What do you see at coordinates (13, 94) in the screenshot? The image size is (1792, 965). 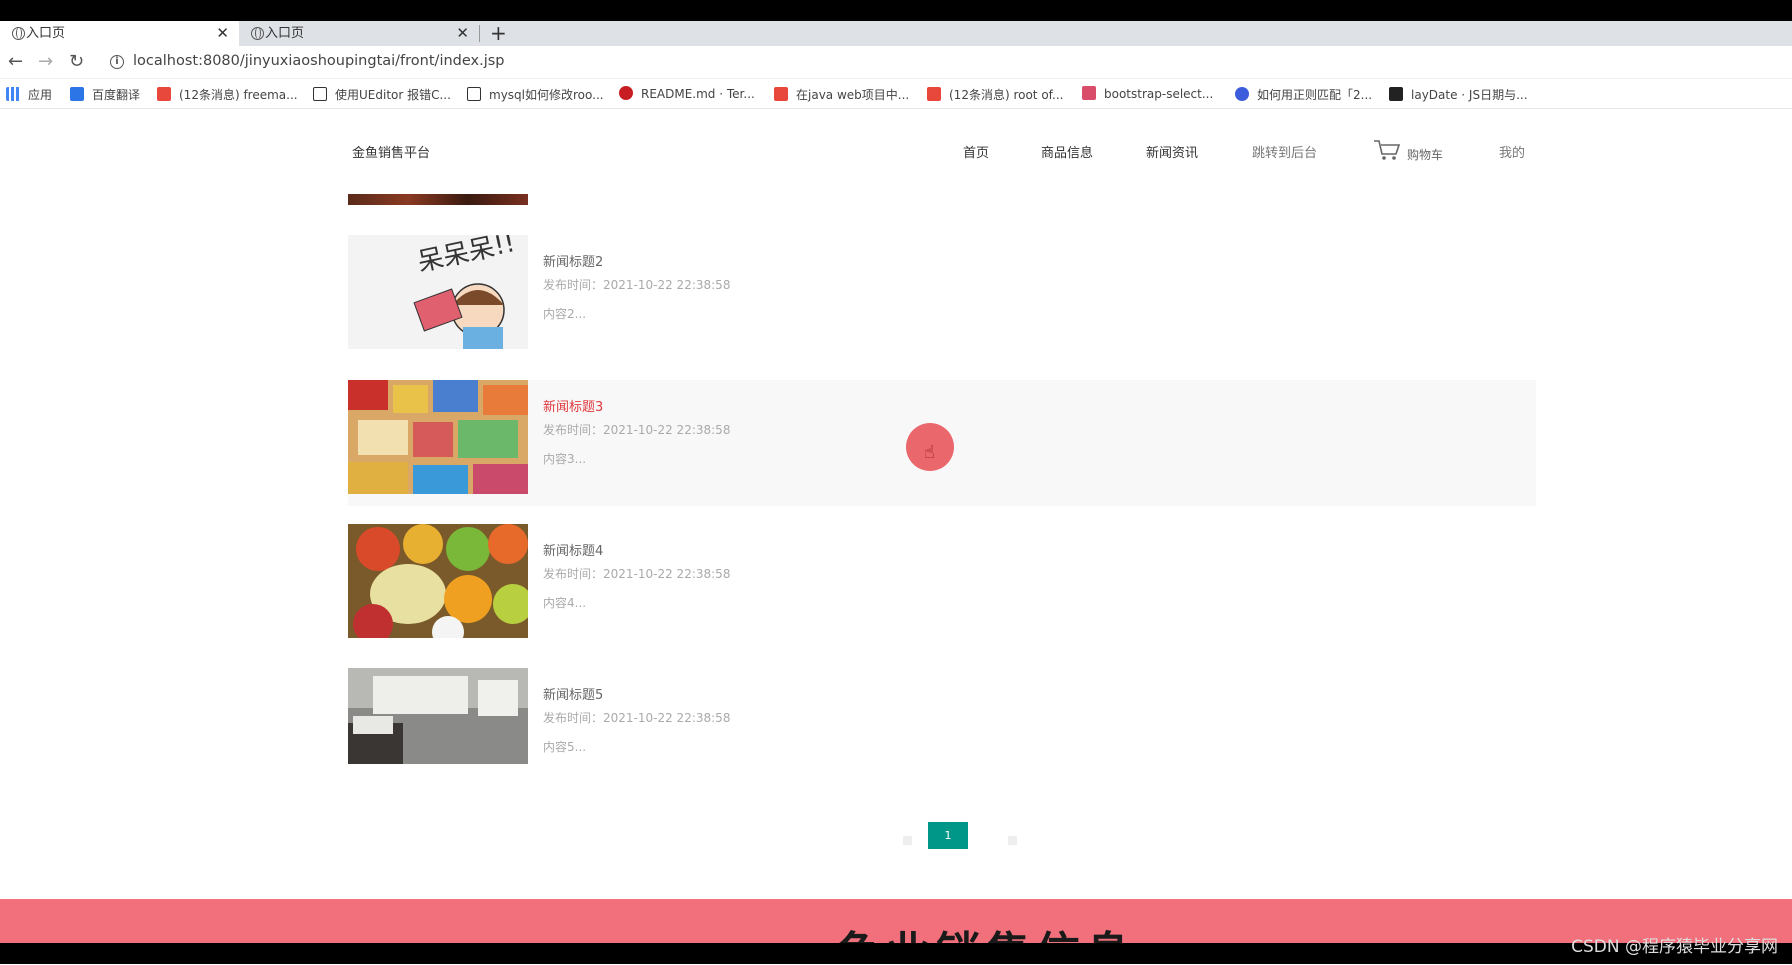 I see `apps-icon` at bounding box center [13, 94].